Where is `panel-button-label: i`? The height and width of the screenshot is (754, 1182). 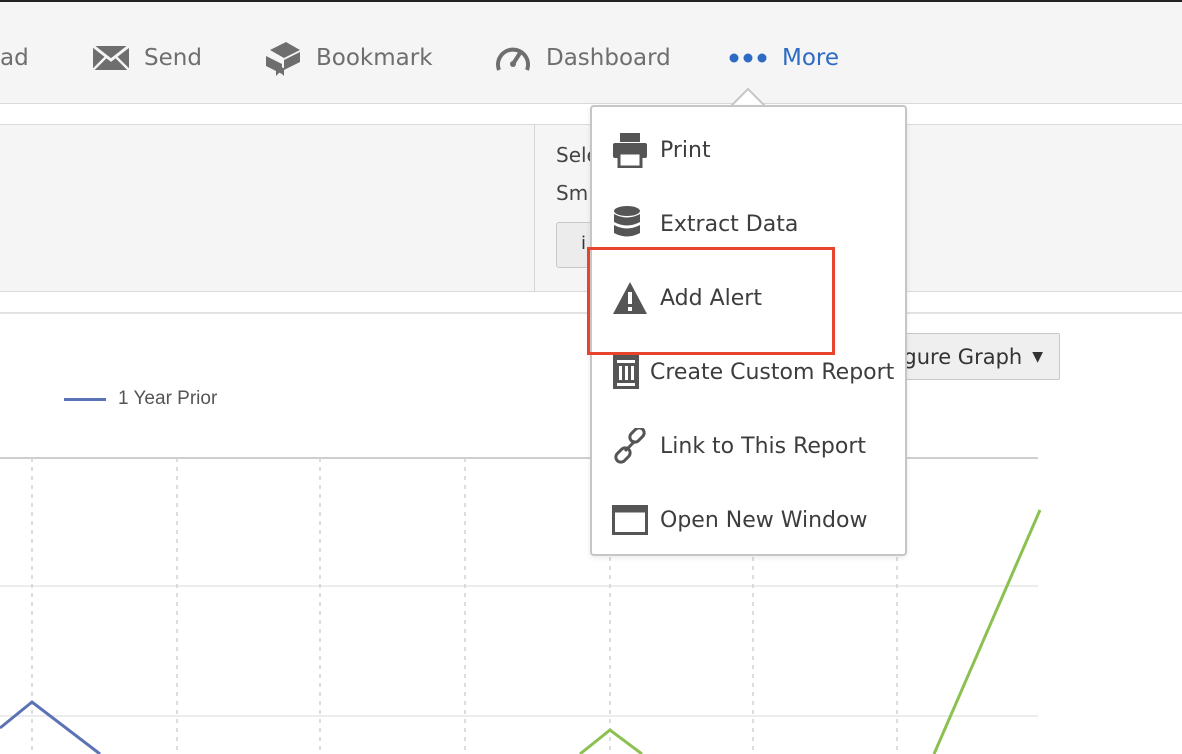 panel-button-label: i is located at coordinates (584, 243).